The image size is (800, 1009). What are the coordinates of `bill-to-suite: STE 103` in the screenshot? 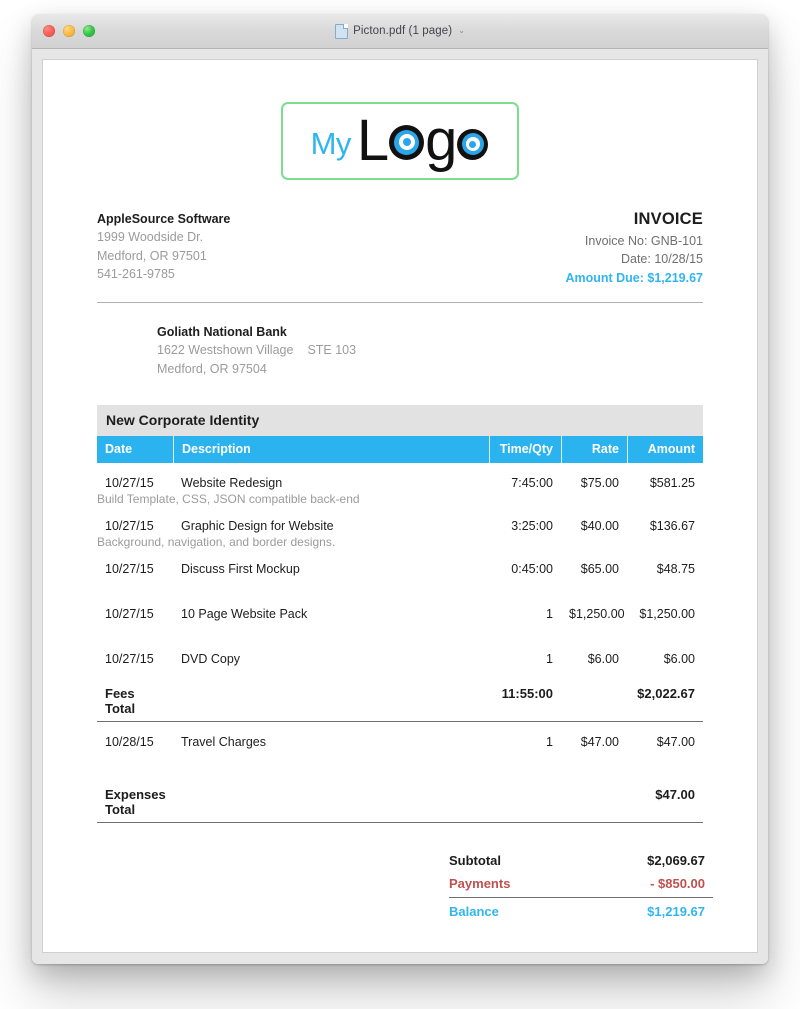 It's located at (332, 350).